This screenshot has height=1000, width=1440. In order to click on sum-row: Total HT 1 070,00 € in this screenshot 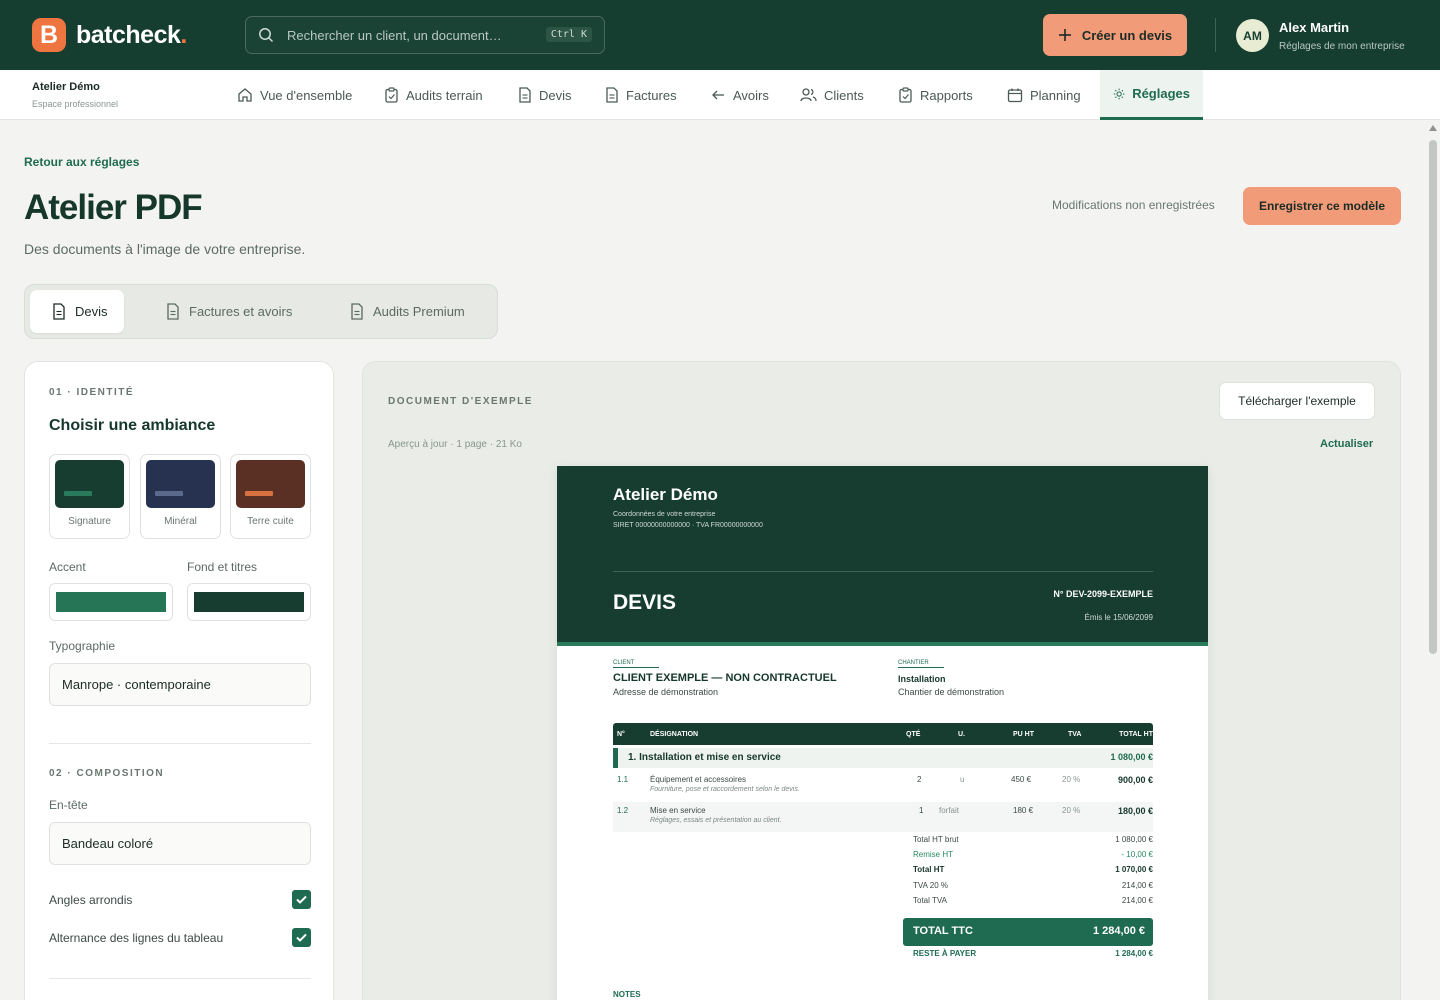, I will do `click(1033, 872)`.